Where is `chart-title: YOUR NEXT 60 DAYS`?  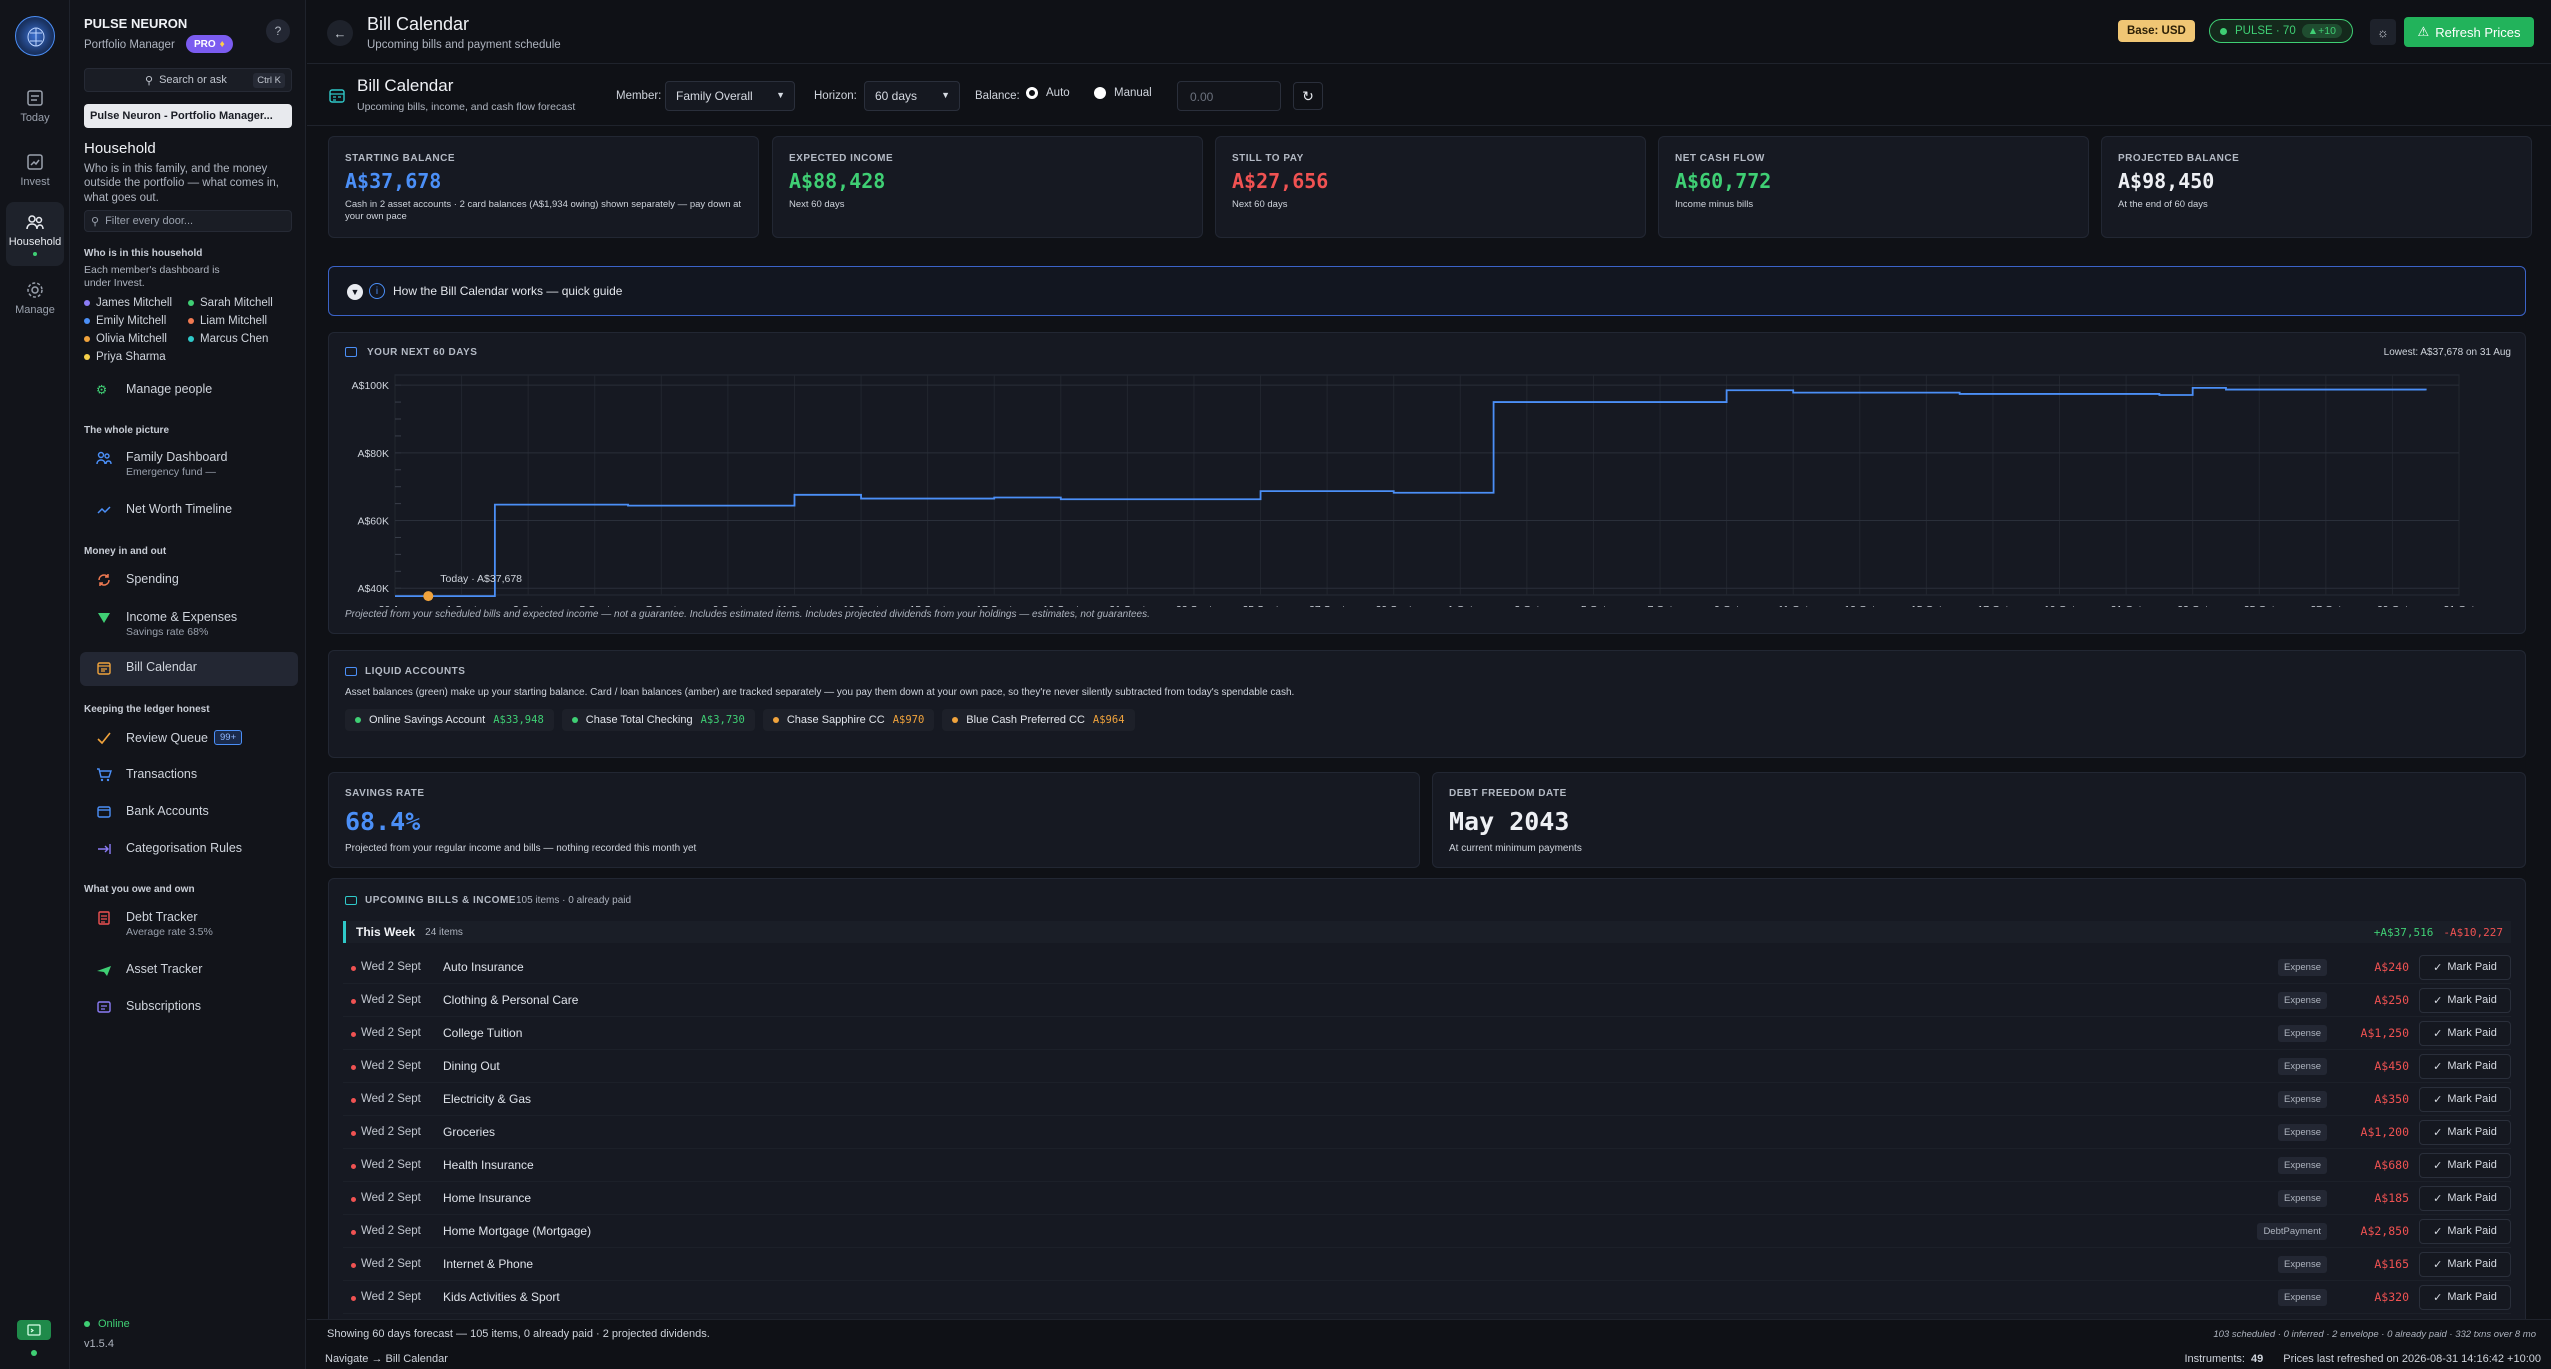
chart-title: YOUR NEXT 60 DAYS is located at coordinates (422, 352).